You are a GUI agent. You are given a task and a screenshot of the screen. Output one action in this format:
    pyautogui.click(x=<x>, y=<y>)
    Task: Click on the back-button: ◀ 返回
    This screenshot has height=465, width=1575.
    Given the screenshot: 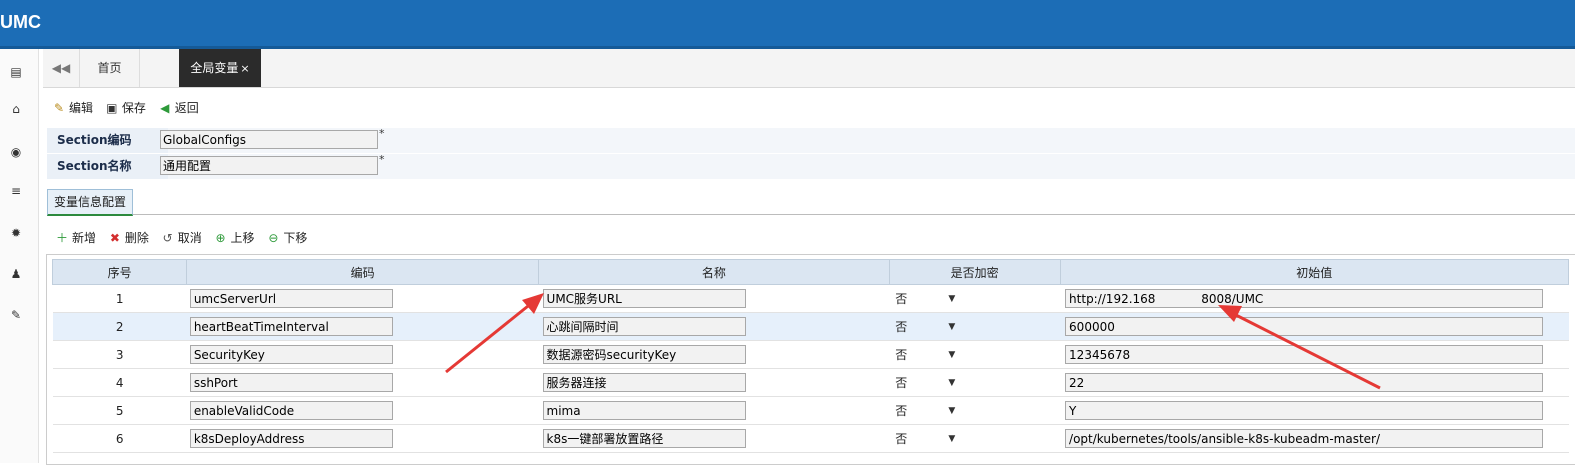 What is the action you would take?
    pyautogui.click(x=178, y=107)
    